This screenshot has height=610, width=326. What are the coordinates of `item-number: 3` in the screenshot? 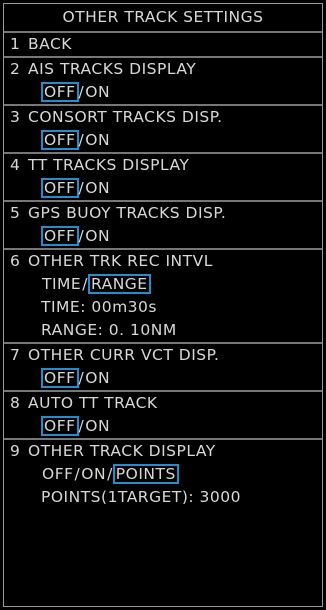 It's located at (15, 117).